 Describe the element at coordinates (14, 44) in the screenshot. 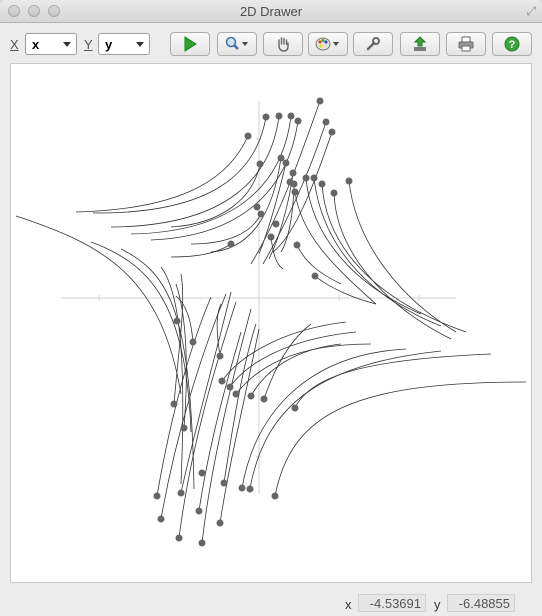

I see `x-axis-label: X` at that location.